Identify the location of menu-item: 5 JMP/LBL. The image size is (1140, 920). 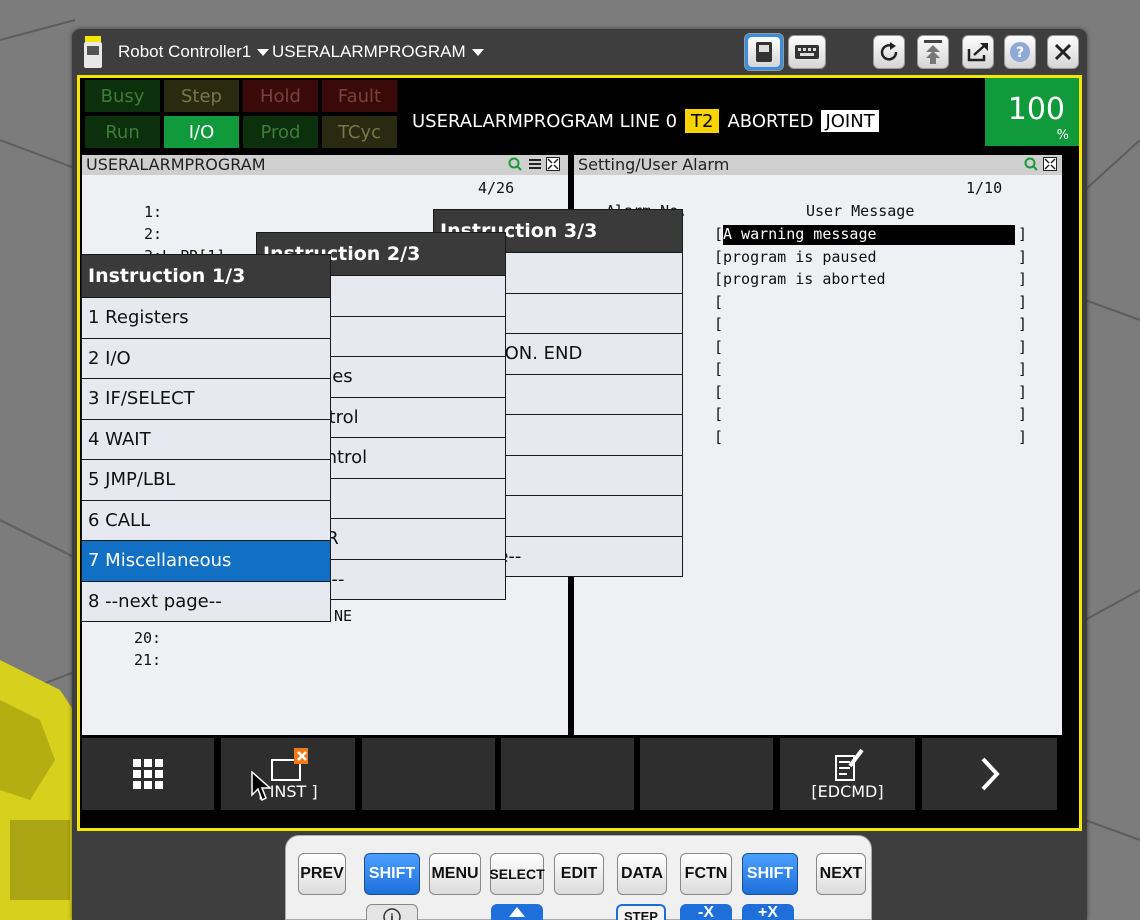
(206, 479).